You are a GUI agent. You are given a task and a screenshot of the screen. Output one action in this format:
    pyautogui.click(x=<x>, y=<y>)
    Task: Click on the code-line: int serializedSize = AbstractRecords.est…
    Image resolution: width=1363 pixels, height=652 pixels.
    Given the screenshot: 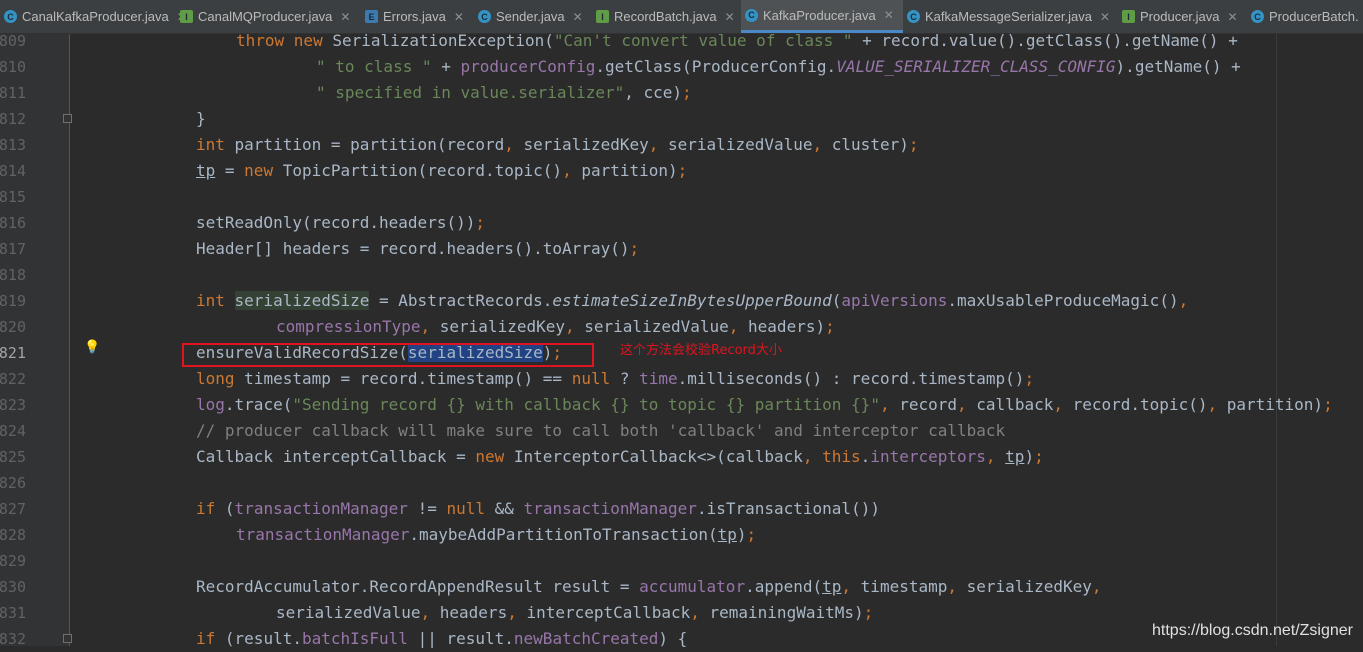 What is the action you would take?
    pyautogui.click(x=692, y=301)
    